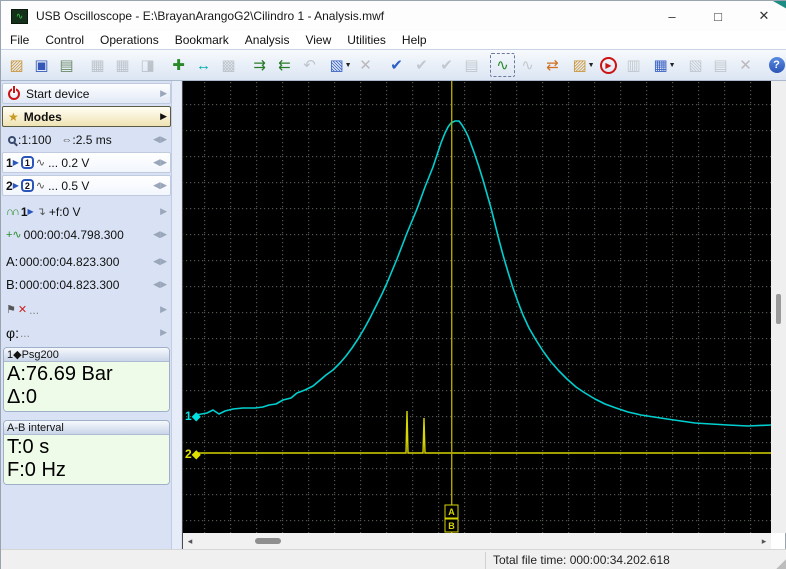  I want to click on psg200-value-delta: Δ:0, so click(22, 397).